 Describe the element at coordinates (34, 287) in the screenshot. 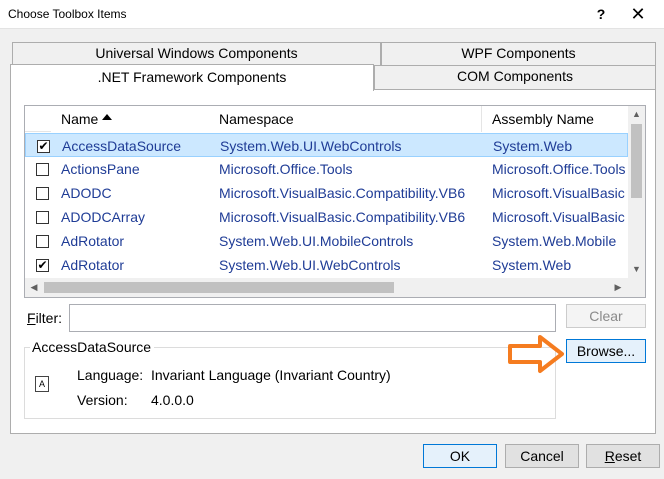

I see `scroll-left-icon: ◀` at that location.